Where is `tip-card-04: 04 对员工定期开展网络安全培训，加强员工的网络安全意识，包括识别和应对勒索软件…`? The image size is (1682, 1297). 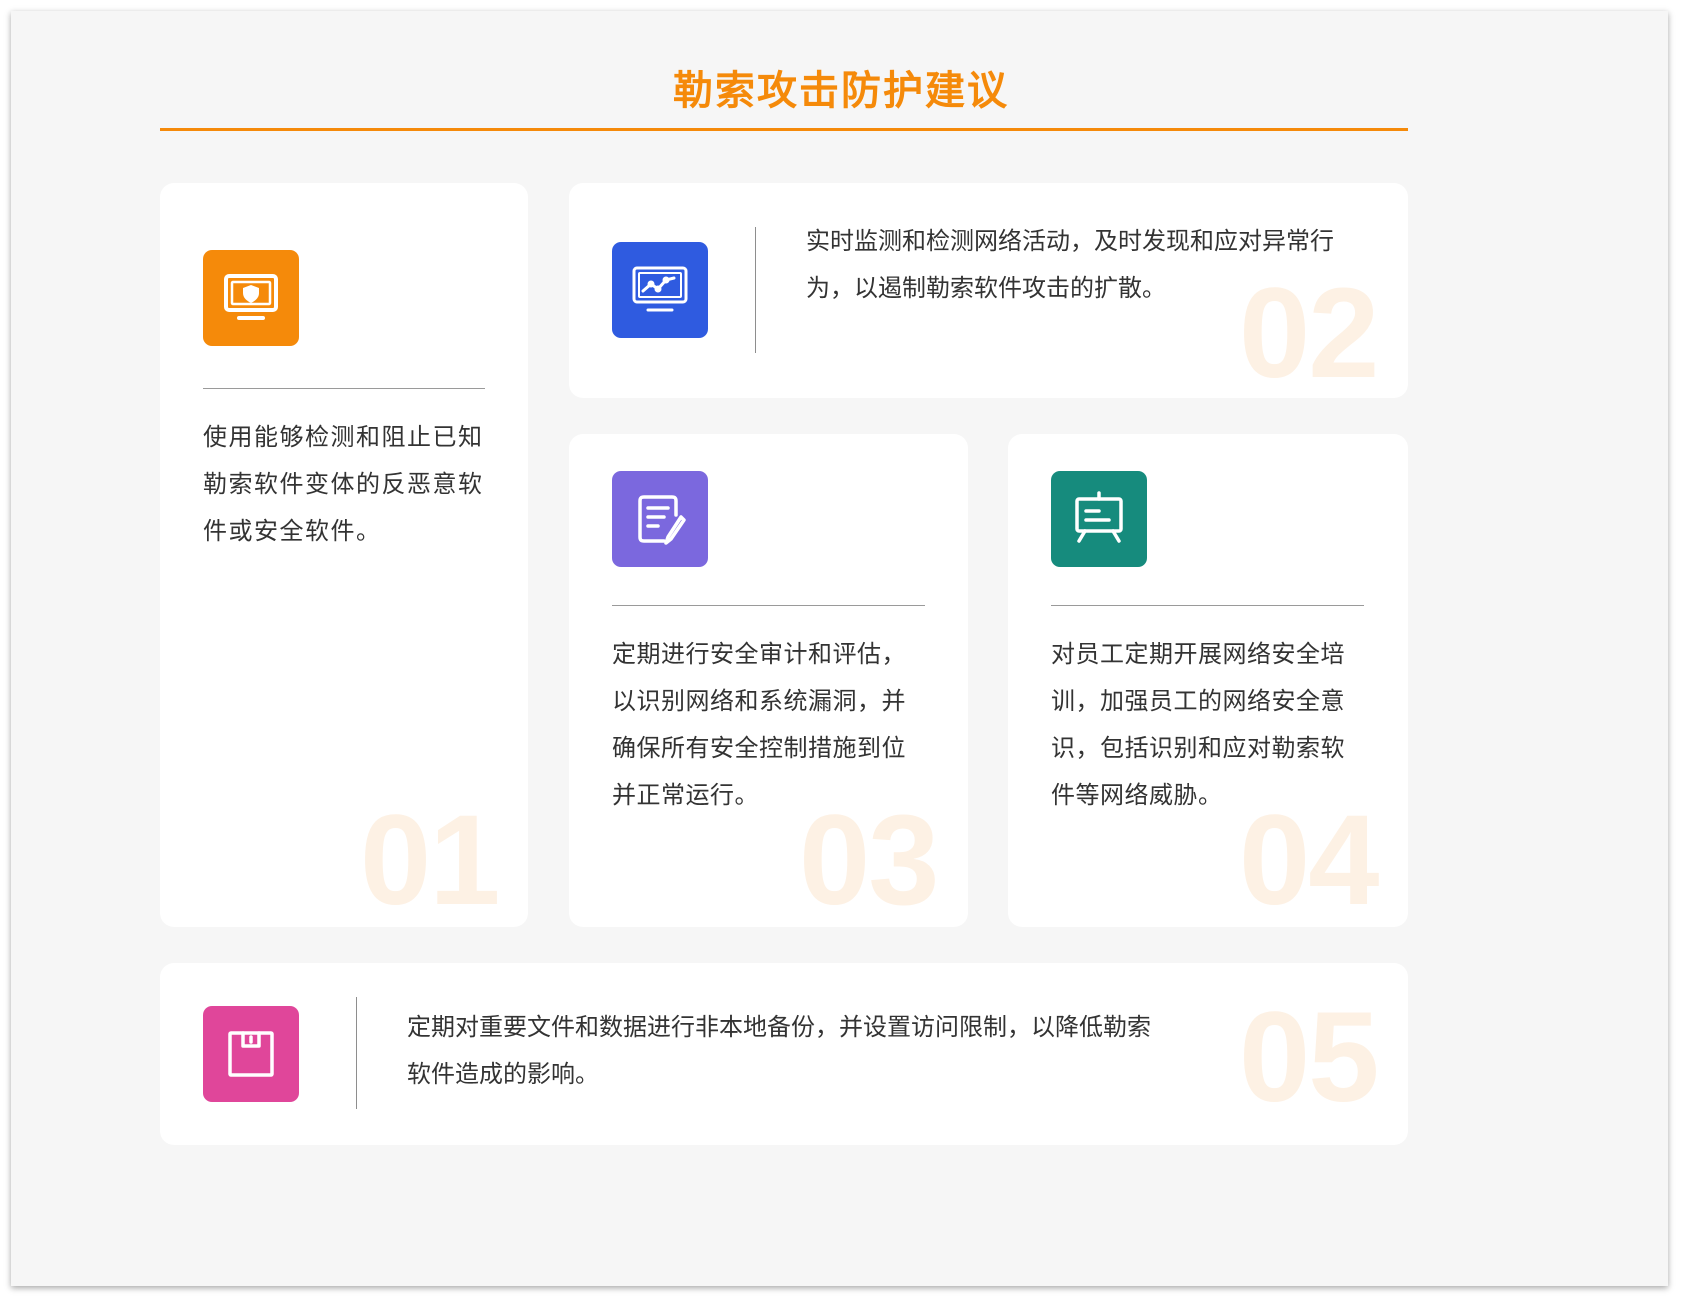 tip-card-04: 04 对员工定期开展网络安全培训，加强员工的网络安全意识，包括识别和应对勒索软件… is located at coordinates (1208, 680).